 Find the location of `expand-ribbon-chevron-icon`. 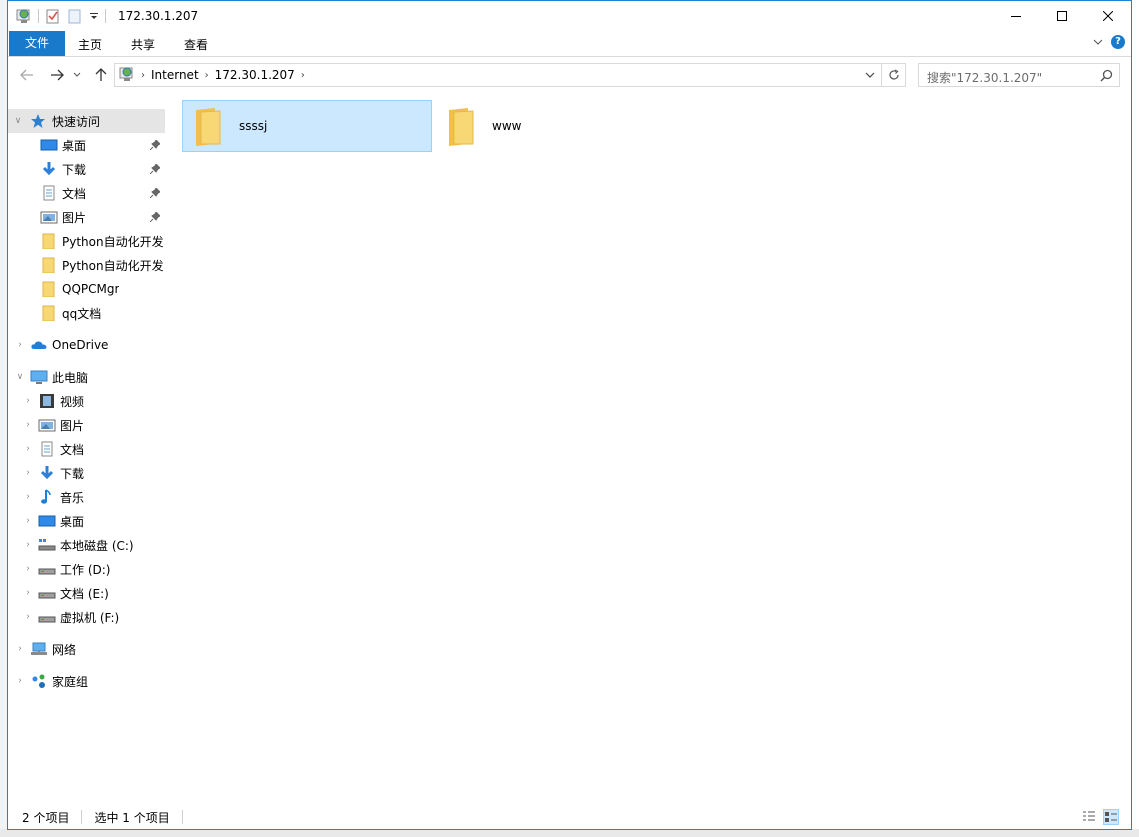

expand-ribbon-chevron-icon is located at coordinates (1098, 42).